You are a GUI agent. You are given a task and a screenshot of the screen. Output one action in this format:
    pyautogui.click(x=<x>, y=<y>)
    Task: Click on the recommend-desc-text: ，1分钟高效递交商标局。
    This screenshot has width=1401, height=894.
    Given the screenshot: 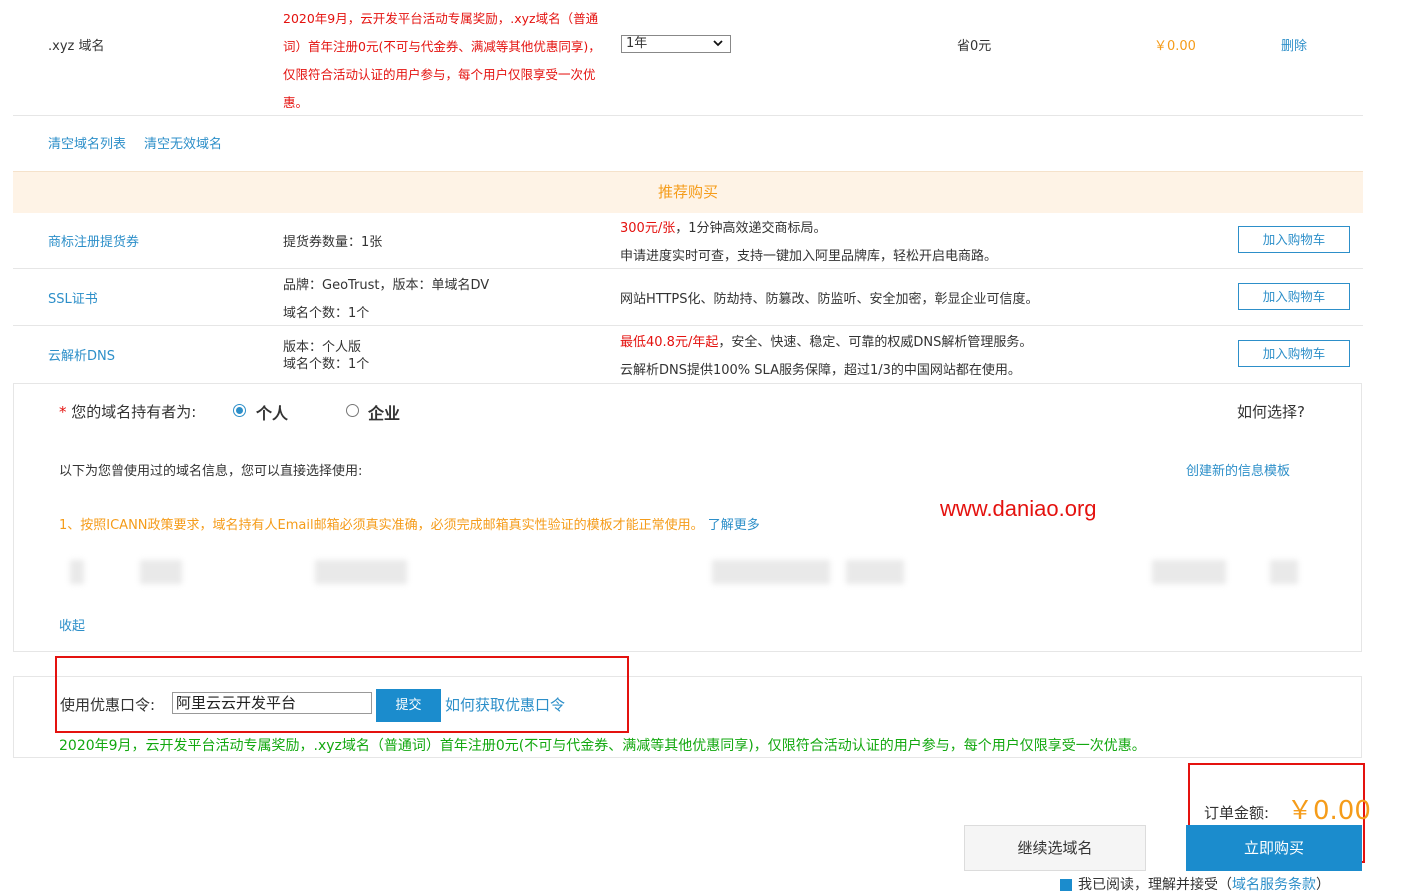 What is the action you would take?
    pyautogui.click(x=751, y=228)
    